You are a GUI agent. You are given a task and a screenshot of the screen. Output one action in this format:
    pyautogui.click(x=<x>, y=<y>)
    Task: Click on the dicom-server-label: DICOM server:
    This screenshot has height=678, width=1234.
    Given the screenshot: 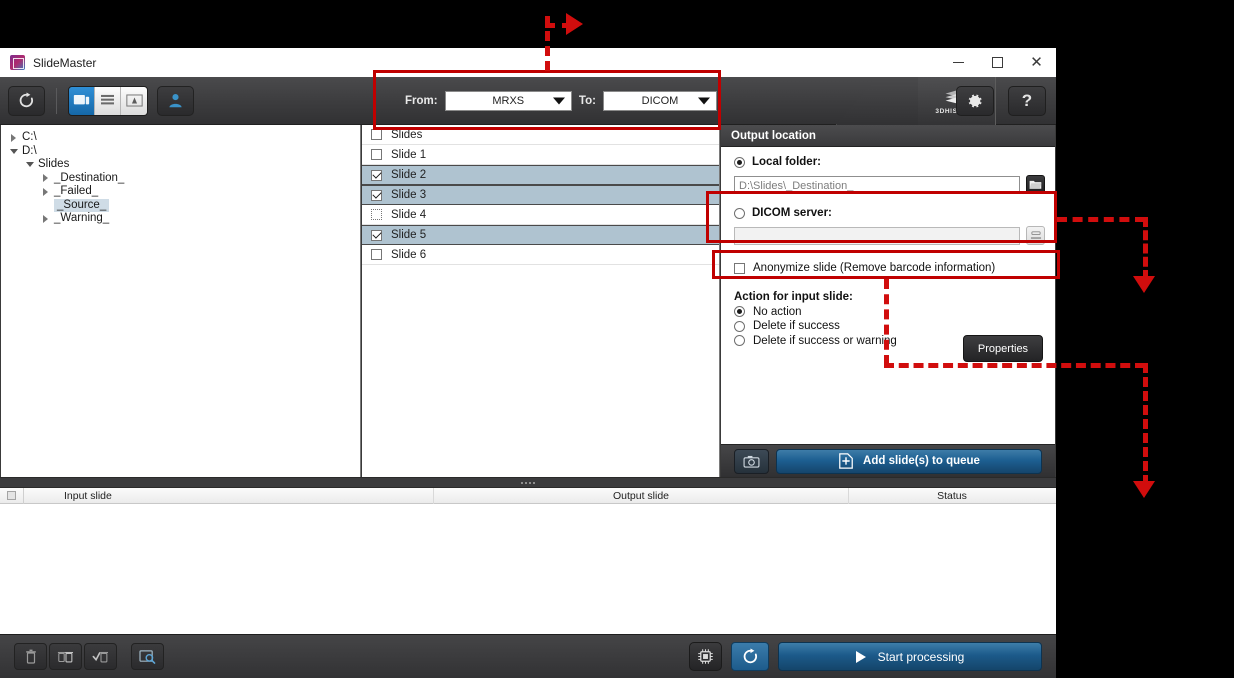 What is the action you would take?
    pyautogui.click(x=792, y=213)
    